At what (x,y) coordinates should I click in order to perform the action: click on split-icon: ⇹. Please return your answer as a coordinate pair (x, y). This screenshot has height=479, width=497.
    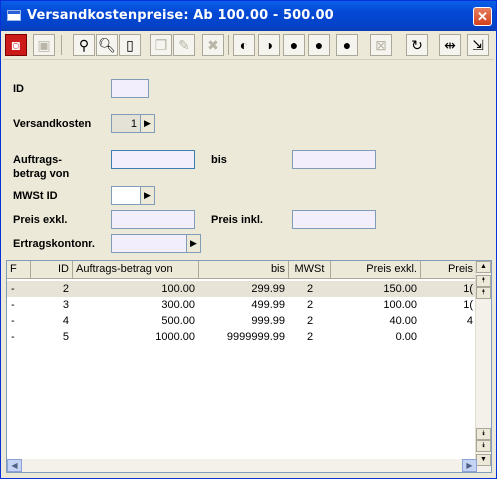
    Looking at the image, I should click on (450, 45).